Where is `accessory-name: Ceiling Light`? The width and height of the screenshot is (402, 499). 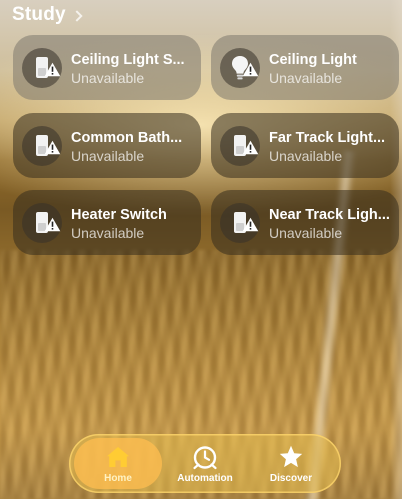 accessory-name: Ceiling Light is located at coordinates (313, 60).